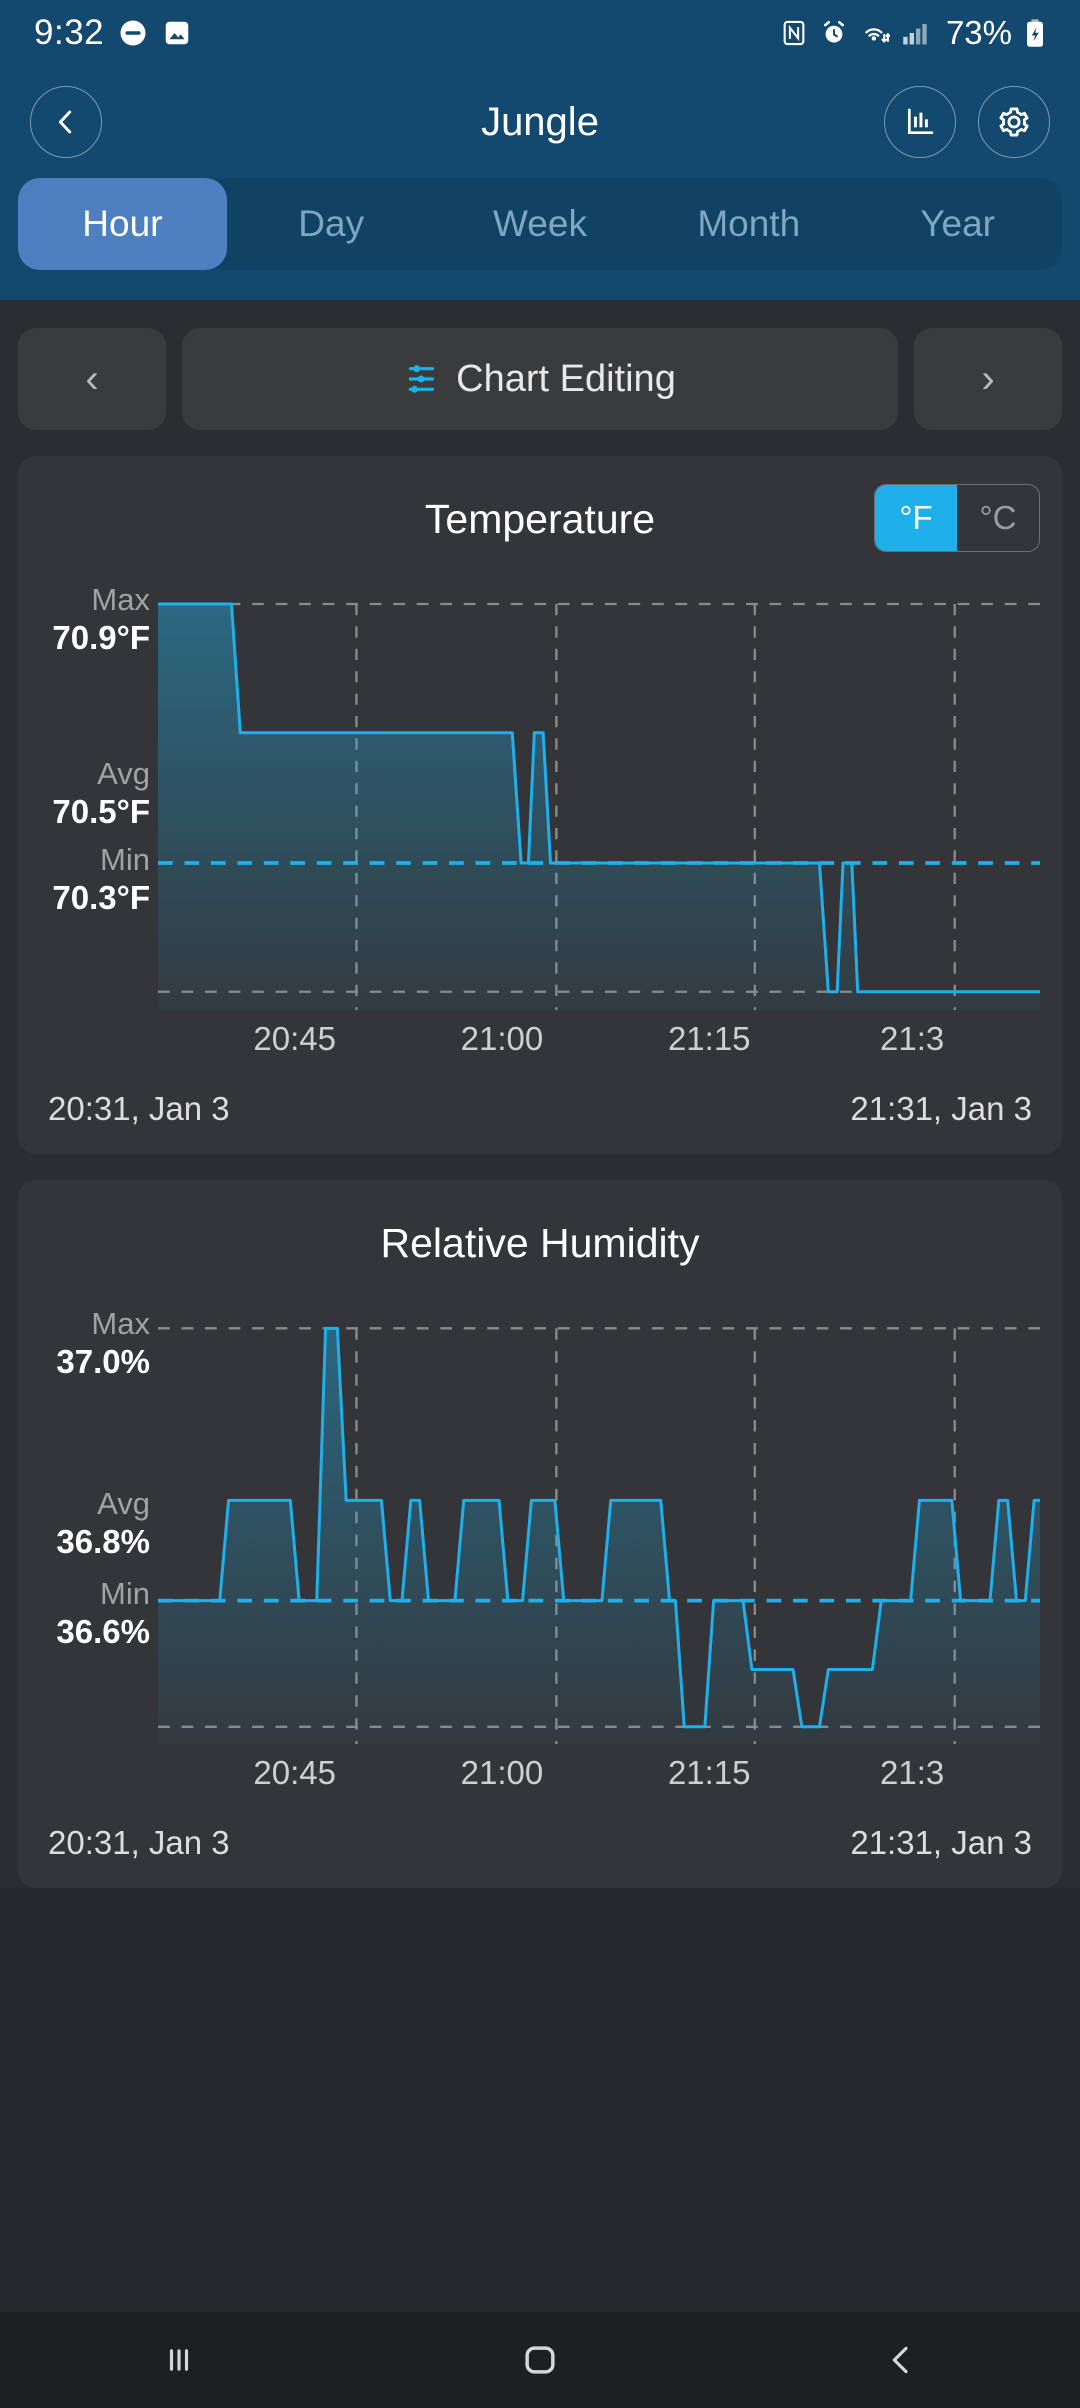 The height and width of the screenshot is (2408, 1080). I want to click on bar-chart-icon, so click(921, 121).